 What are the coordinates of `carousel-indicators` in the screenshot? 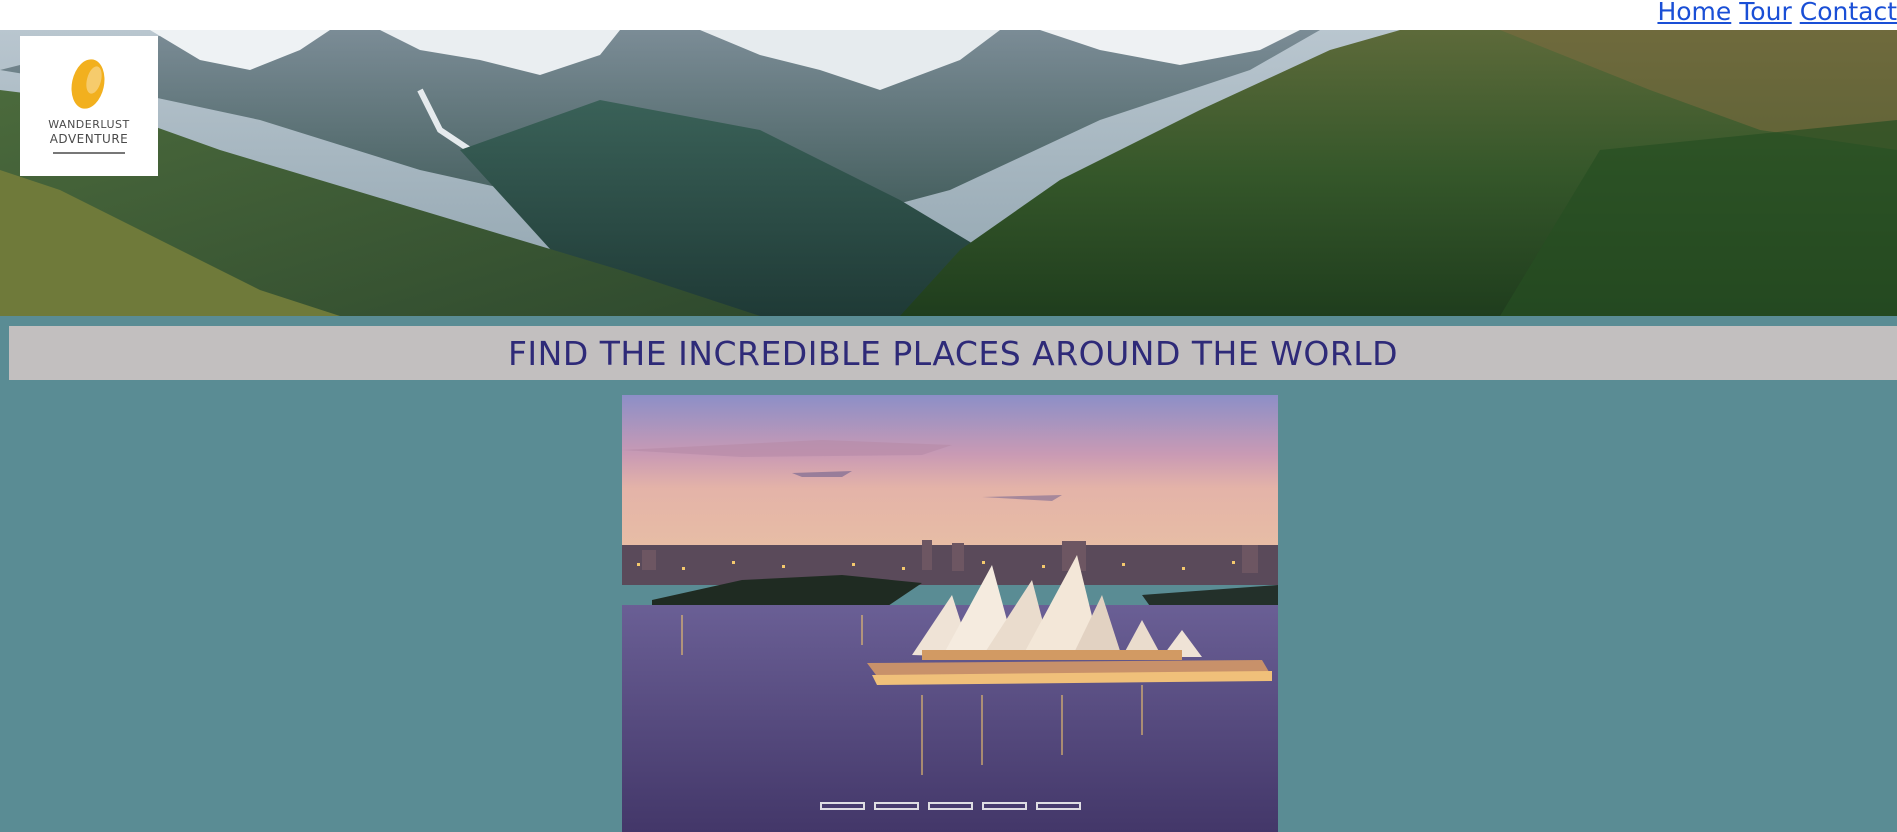 It's located at (950, 806).